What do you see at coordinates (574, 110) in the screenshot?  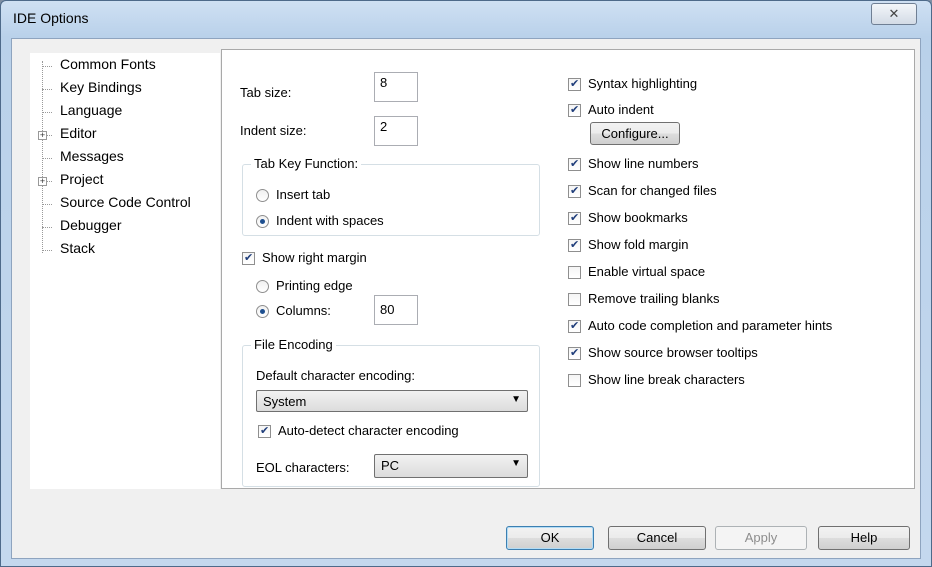 I see `auto-indent-checkbox` at bounding box center [574, 110].